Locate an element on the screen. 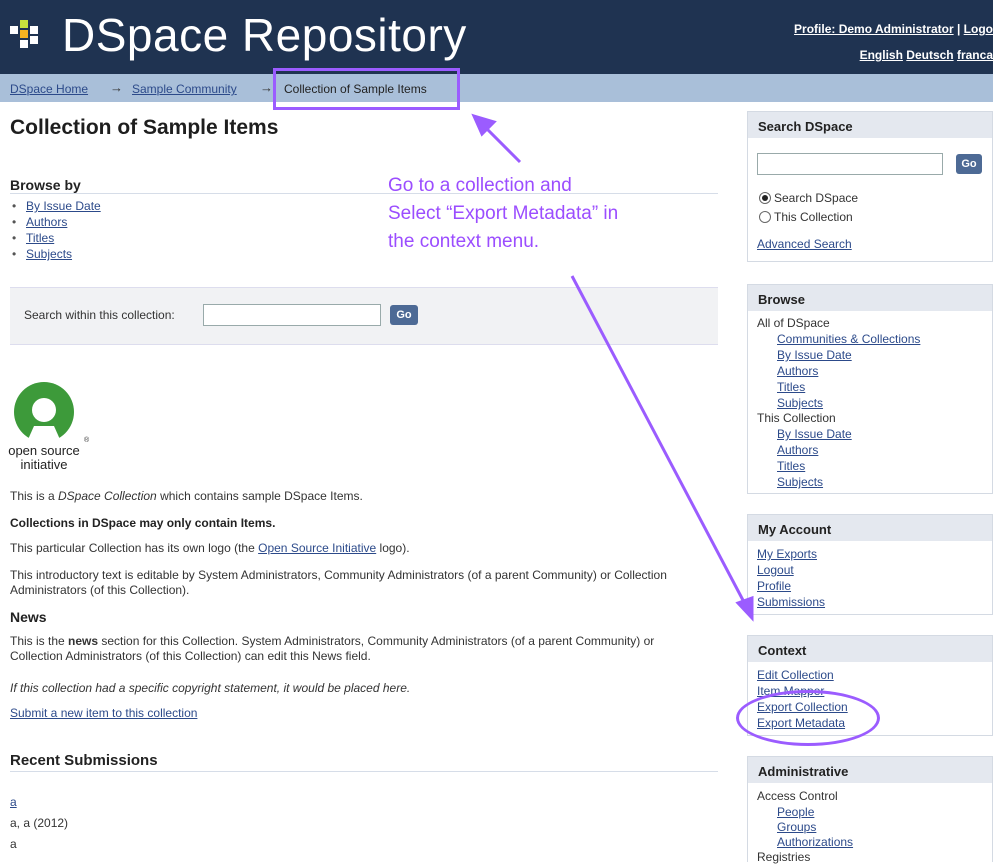  arrowhead-context is located at coordinates (744, 608).